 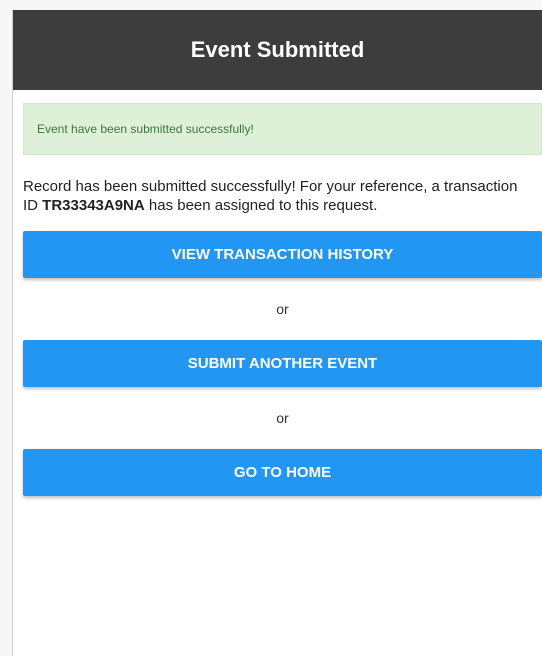 I want to click on success-alert-text: Event have been submitted successfully!, so click(x=145, y=129).